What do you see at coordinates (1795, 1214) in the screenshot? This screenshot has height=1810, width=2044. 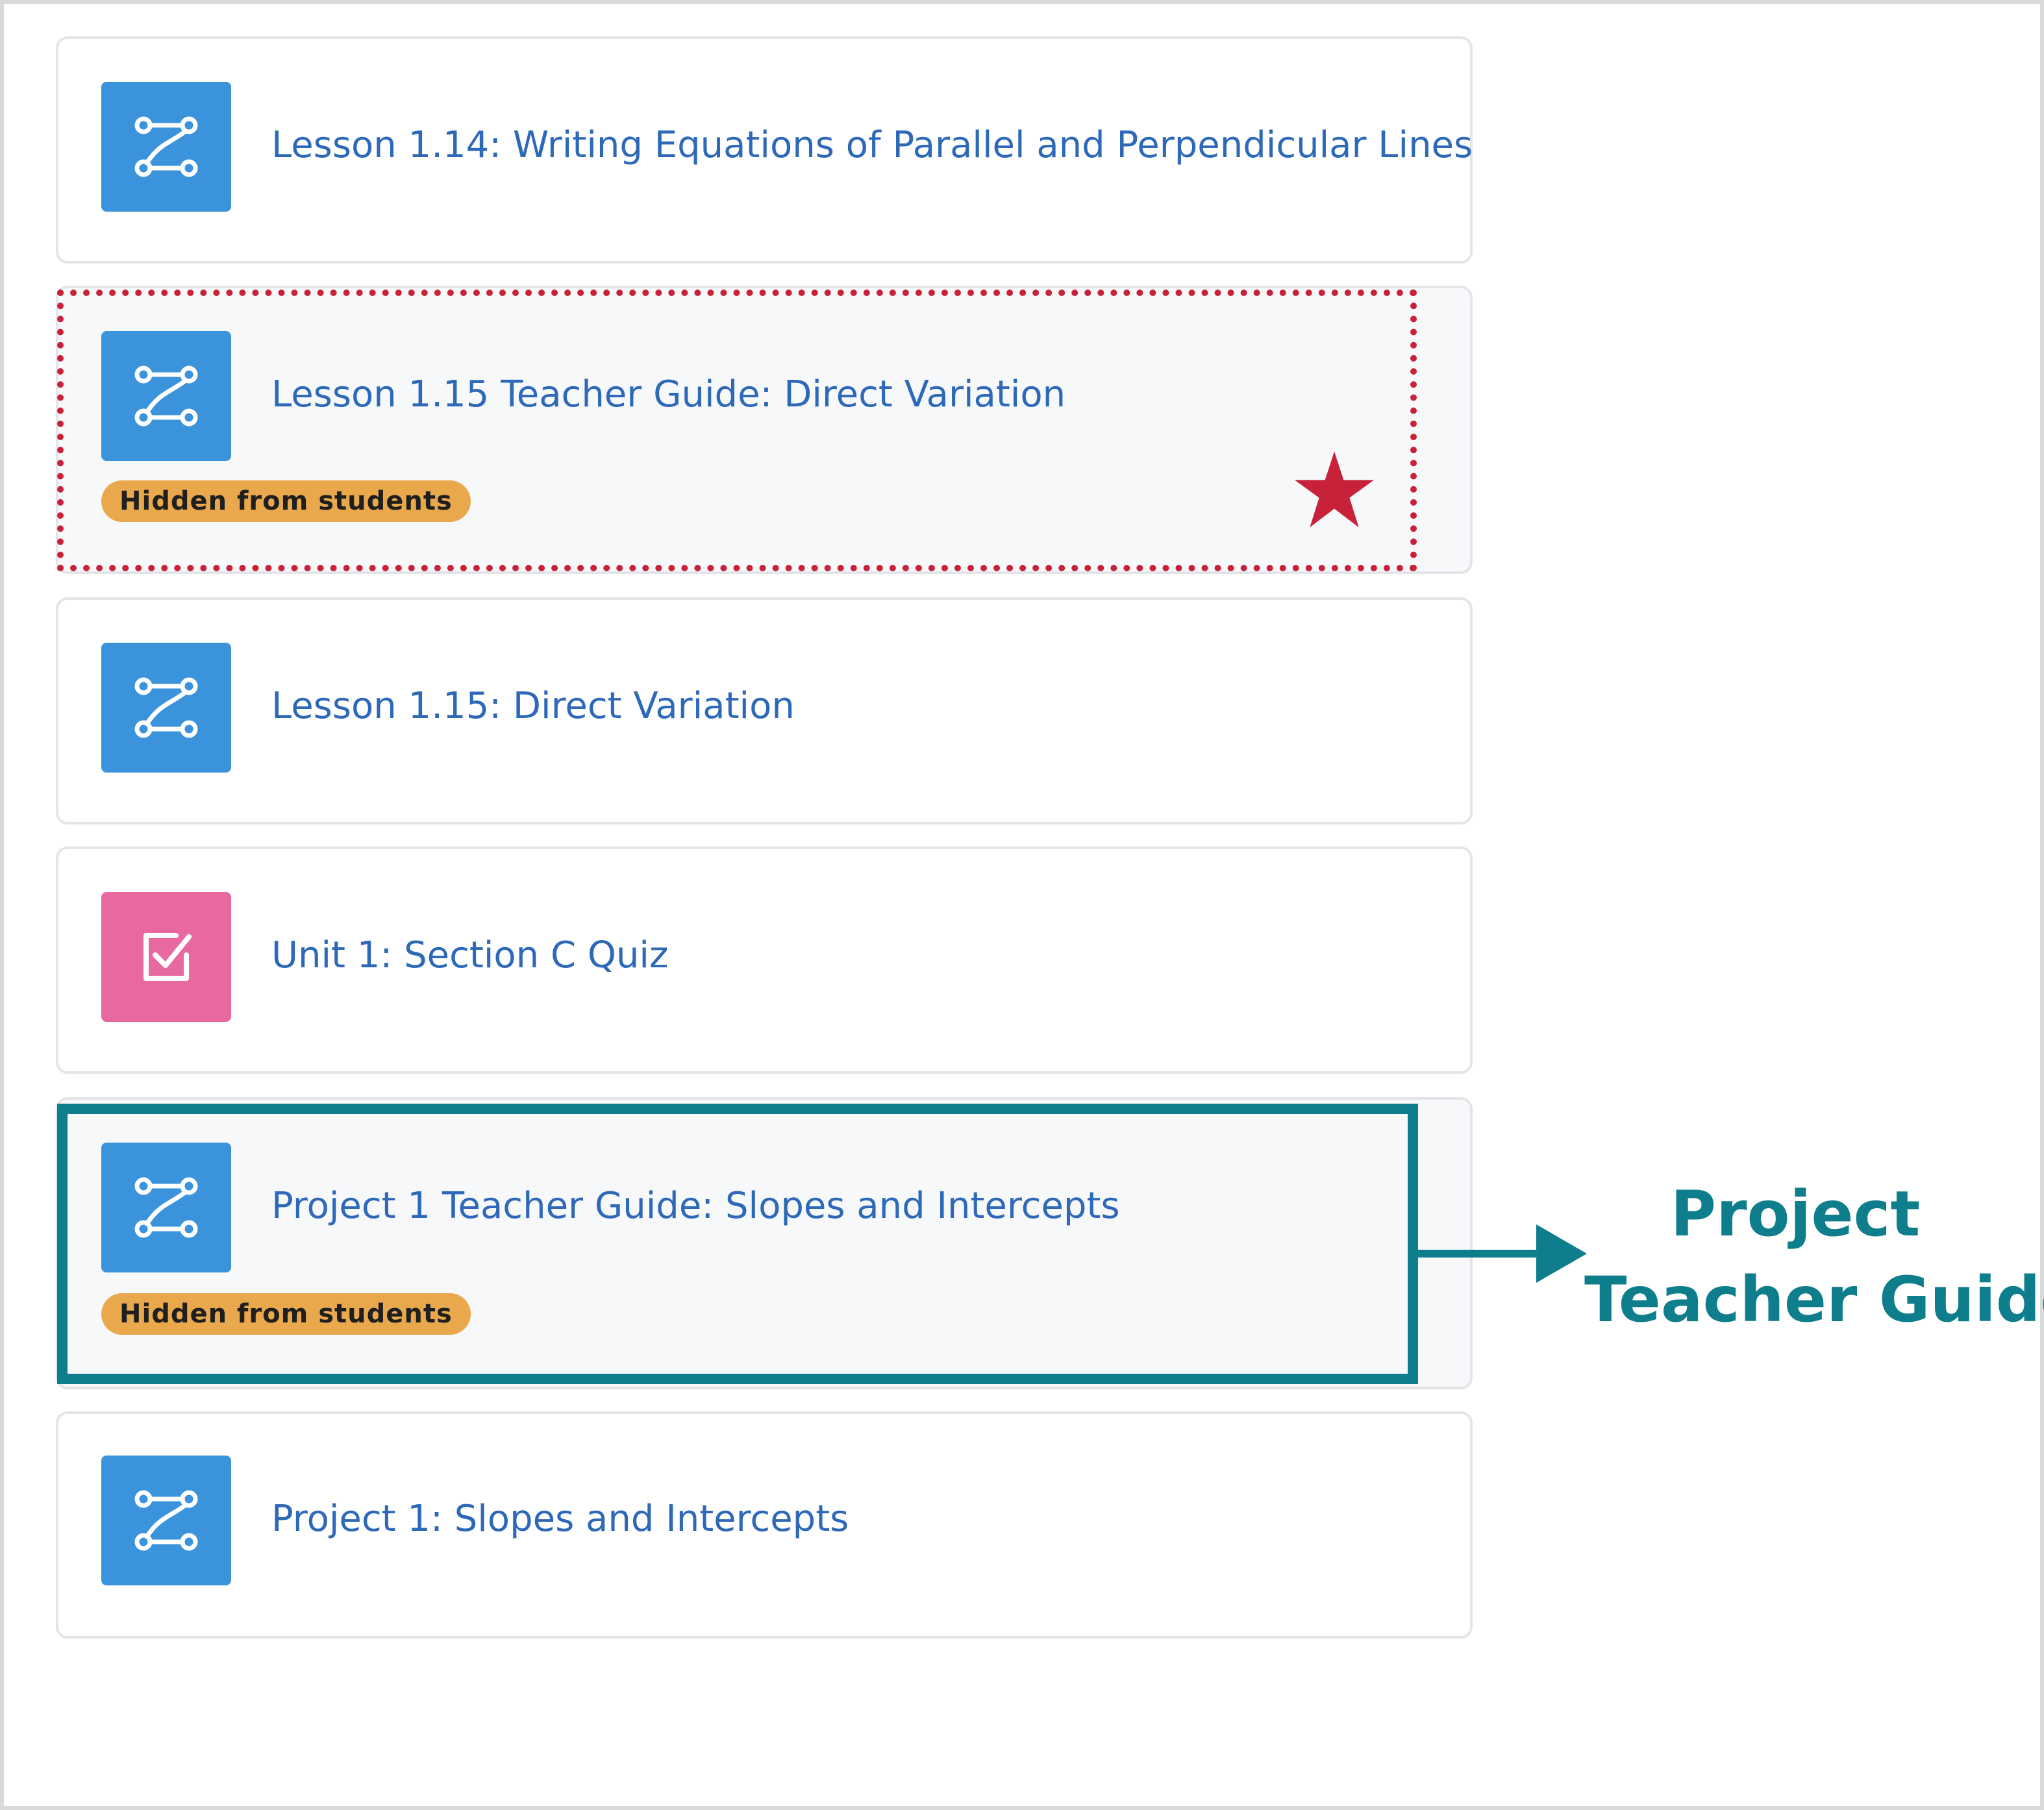 I see `callout-line-1: Project` at bounding box center [1795, 1214].